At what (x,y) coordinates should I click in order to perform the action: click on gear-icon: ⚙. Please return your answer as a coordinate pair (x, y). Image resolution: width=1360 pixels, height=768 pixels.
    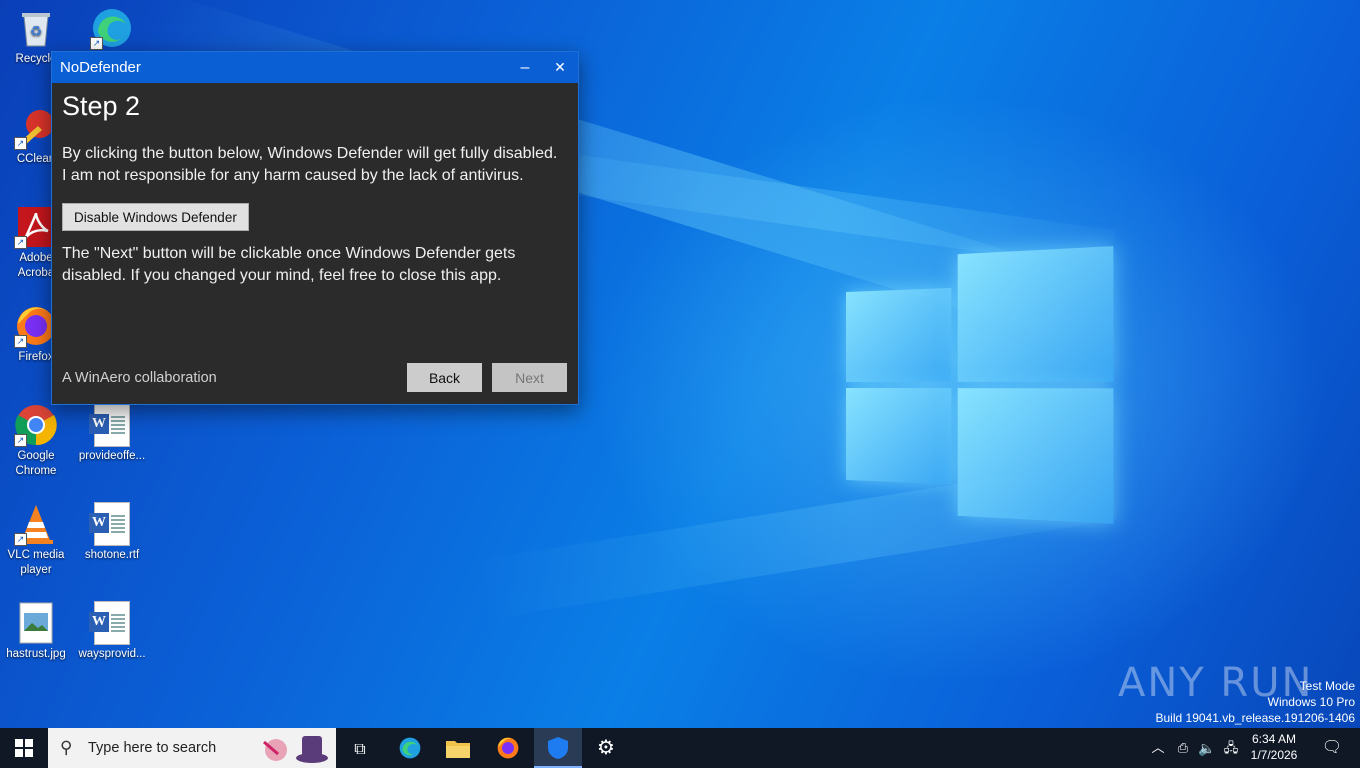
    Looking at the image, I should click on (606, 748).